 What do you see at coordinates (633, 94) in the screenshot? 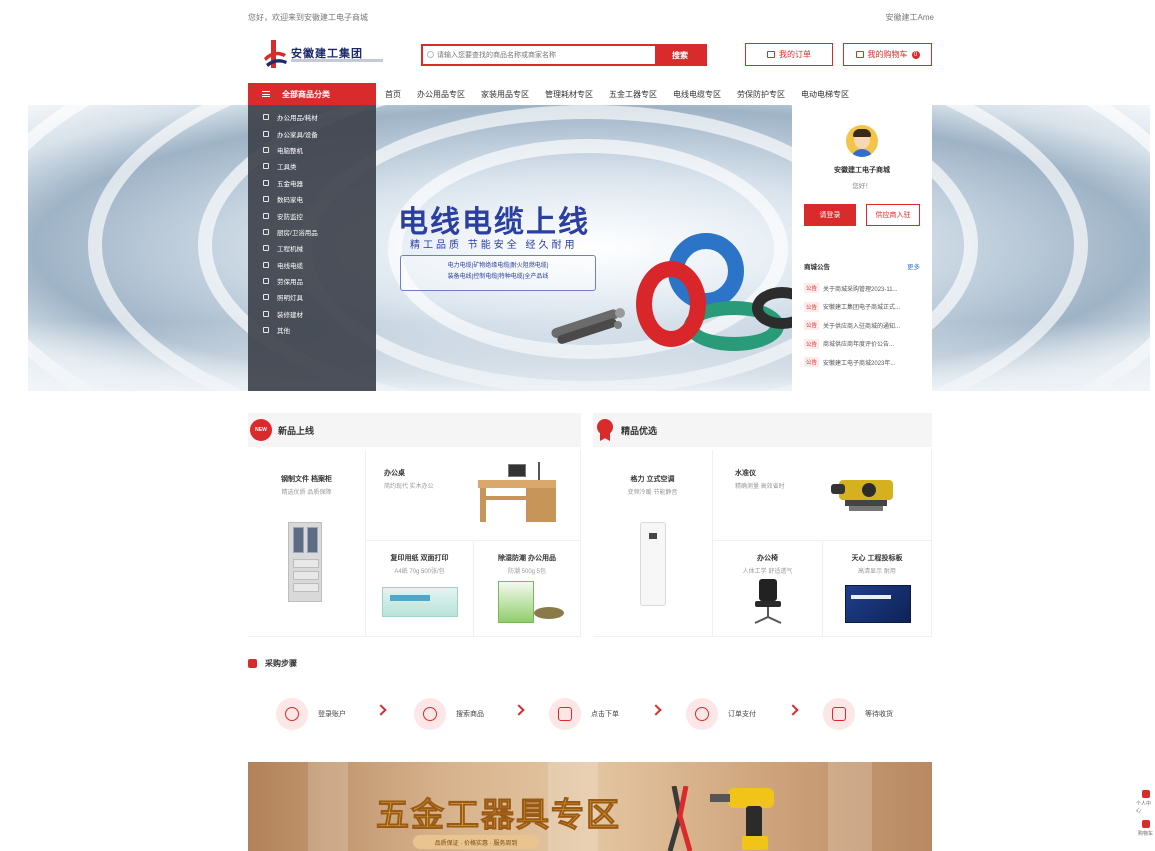
I see `nav-item-hardware: 五金工器专区` at bounding box center [633, 94].